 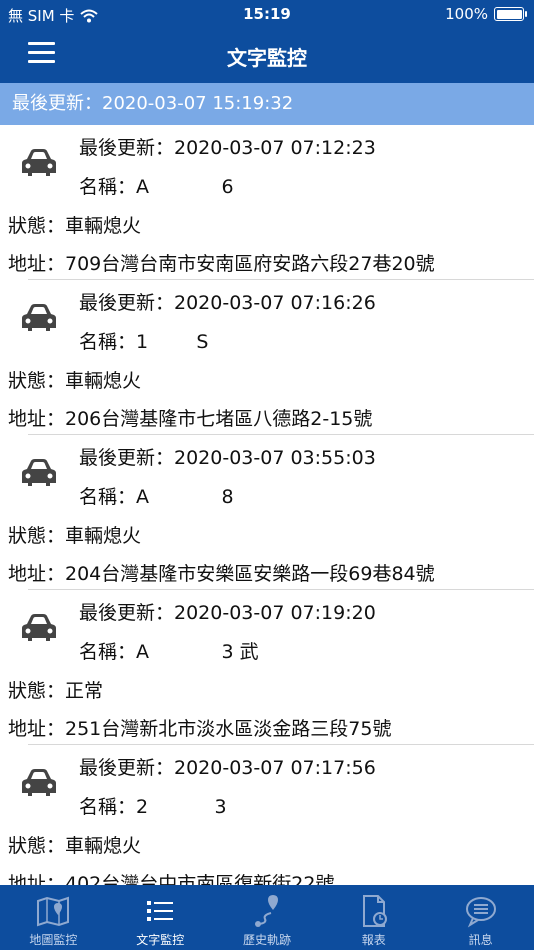 I want to click on tab-bar: 地圖監控 文字監控 歷史軌跡 報表 訊息, so click(x=267, y=917).